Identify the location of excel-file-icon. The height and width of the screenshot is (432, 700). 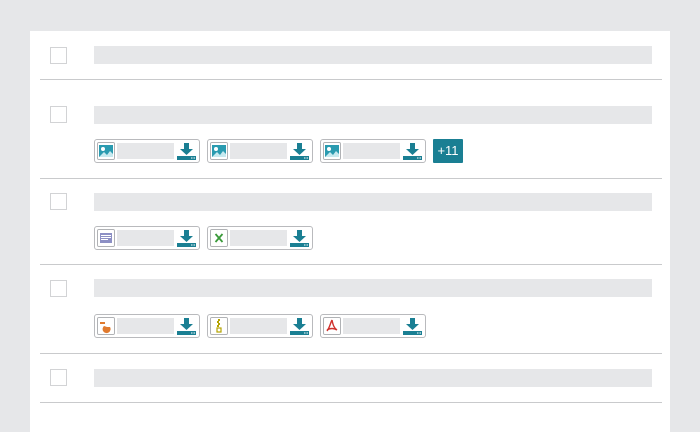
(219, 238).